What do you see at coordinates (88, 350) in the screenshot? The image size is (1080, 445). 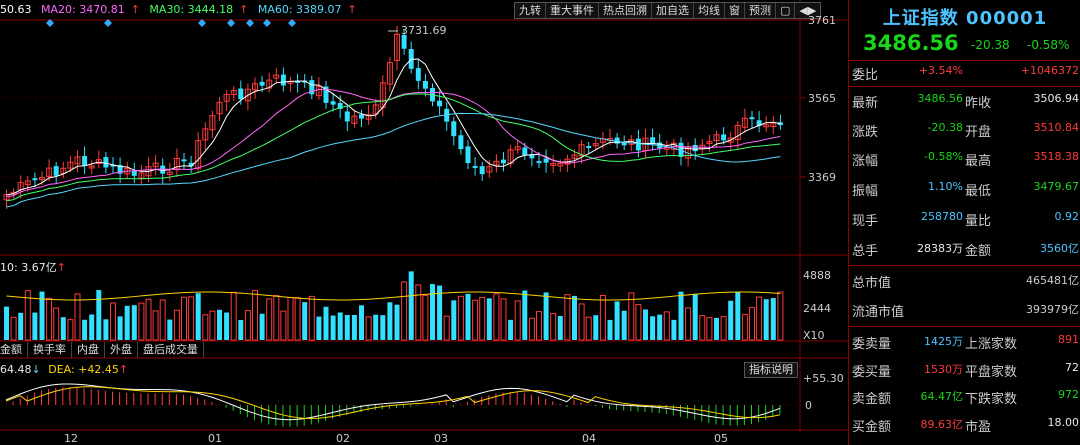 I see `tab-inner-volume: 内盘` at bounding box center [88, 350].